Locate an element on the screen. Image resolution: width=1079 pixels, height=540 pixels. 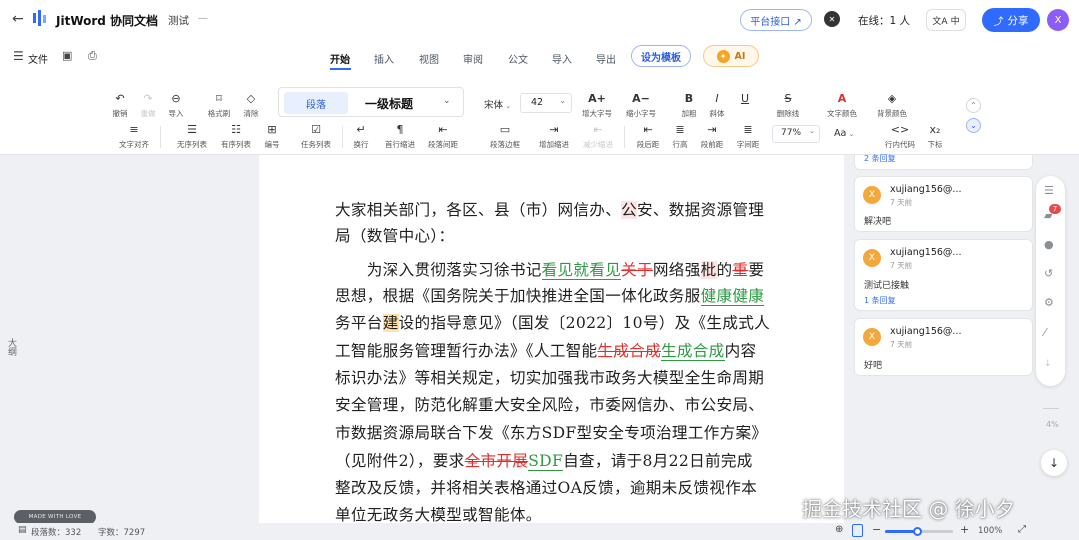
zoom-slider-thumb is located at coordinates (917, 531).